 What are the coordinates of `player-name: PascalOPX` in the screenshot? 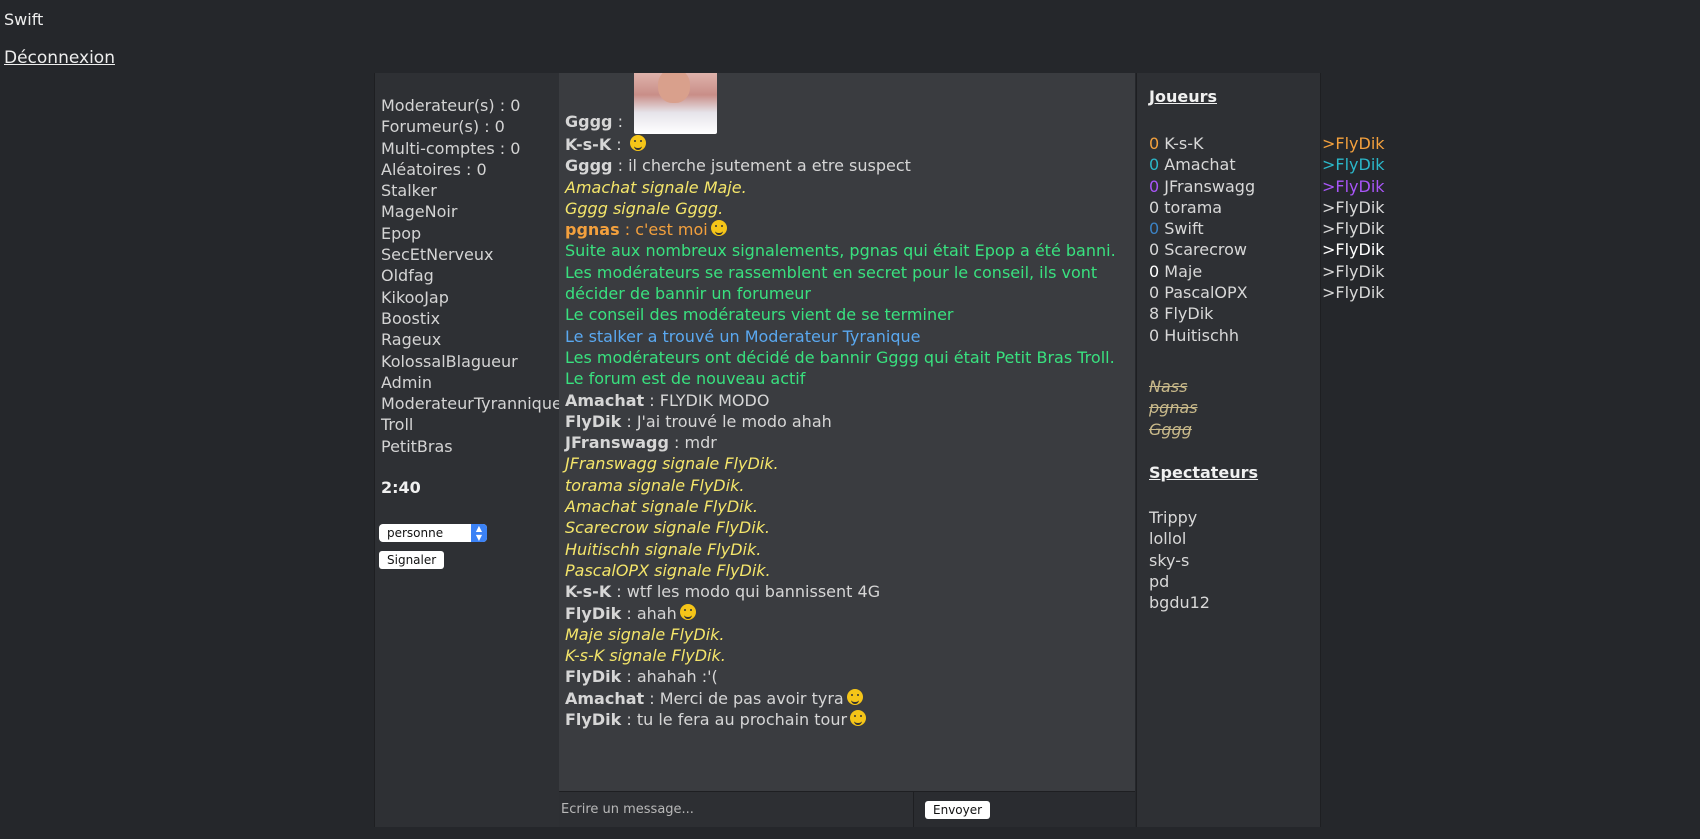 It's located at (1203, 293).